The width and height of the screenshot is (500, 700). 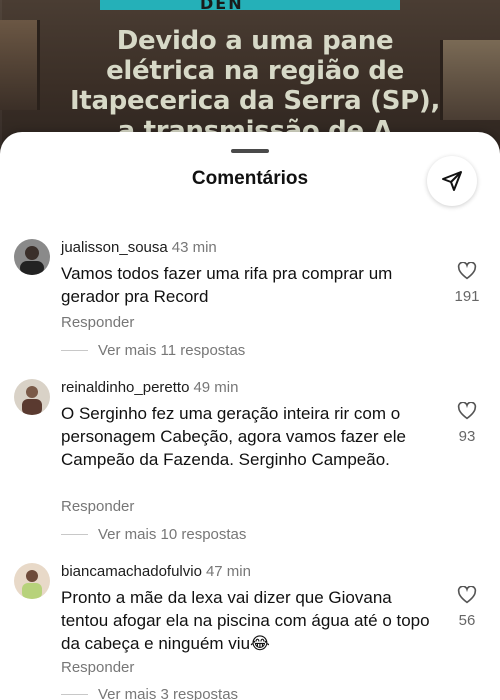 What do you see at coordinates (467, 283) in the screenshot?
I see `like-button: 191` at bounding box center [467, 283].